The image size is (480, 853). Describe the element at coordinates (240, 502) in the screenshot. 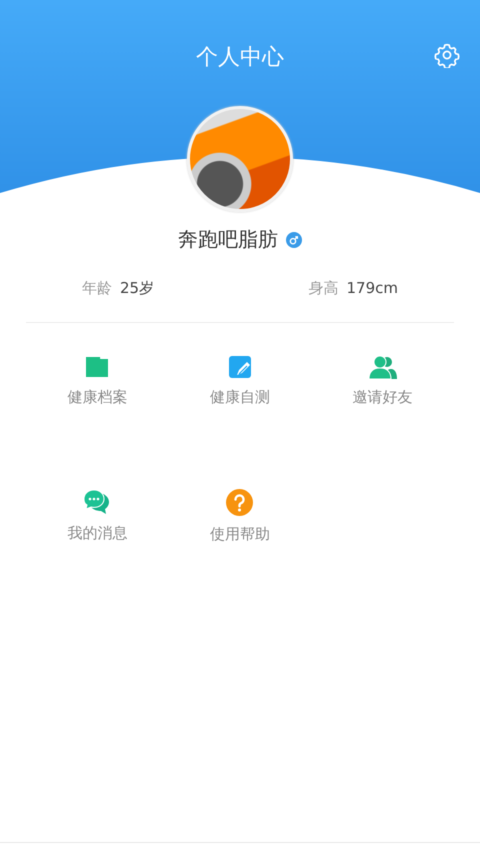

I see `help-icon` at that location.